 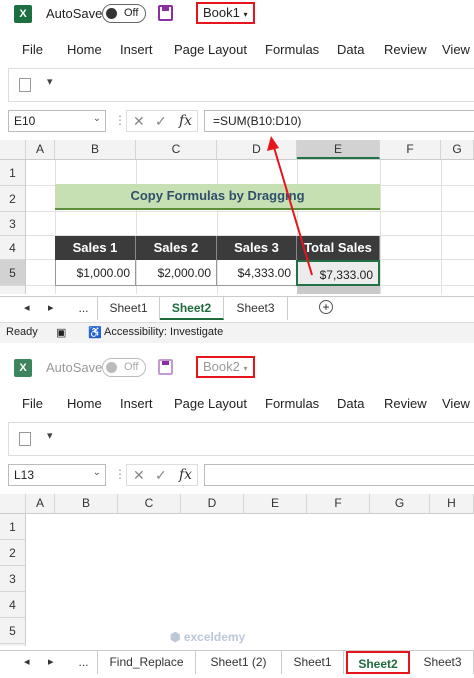 I want to click on toggle-text: Off, so click(x=131, y=13).